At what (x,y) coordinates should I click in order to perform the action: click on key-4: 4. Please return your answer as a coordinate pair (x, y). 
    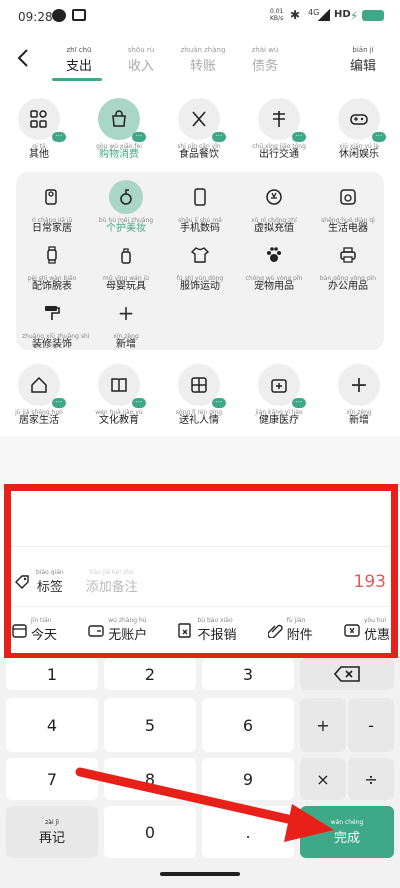
    Looking at the image, I should click on (52, 725).